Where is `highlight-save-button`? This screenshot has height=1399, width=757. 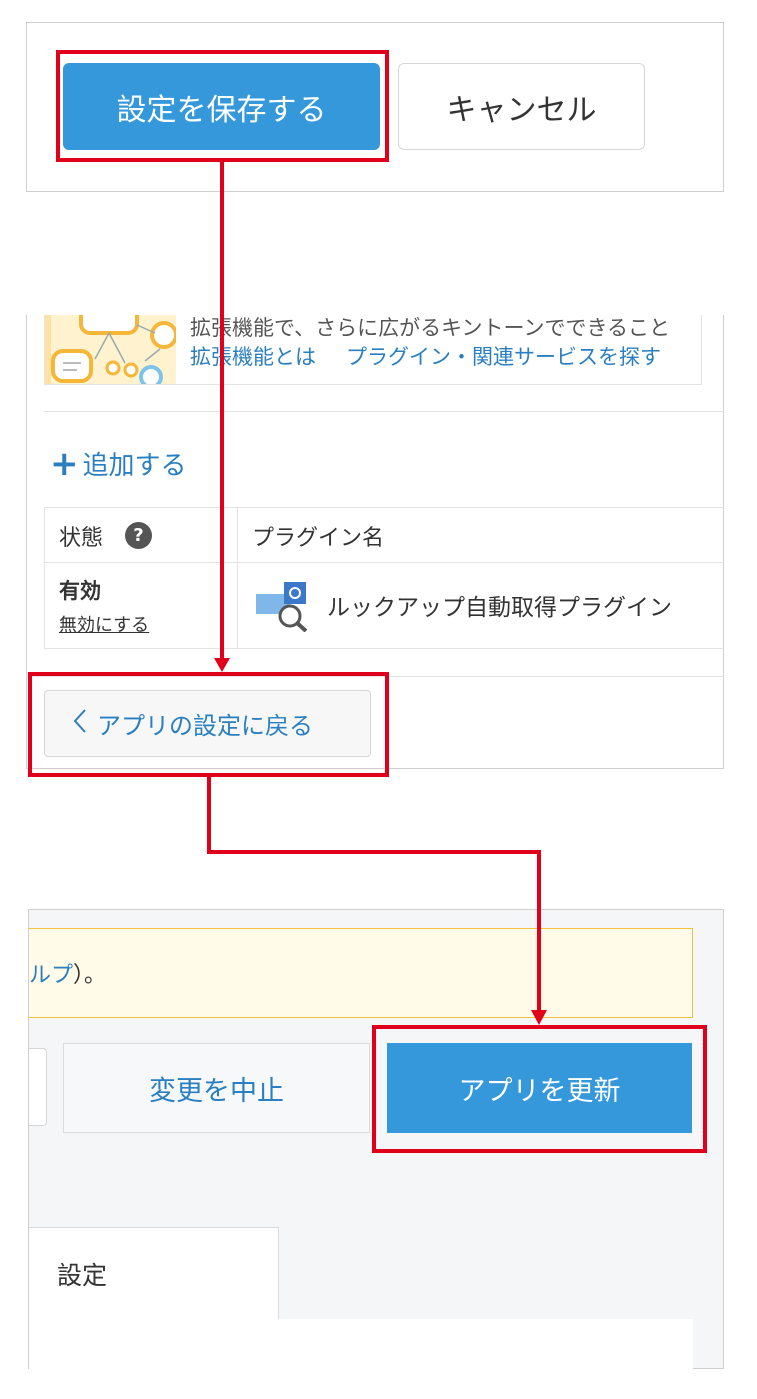 highlight-save-button is located at coordinates (222, 106).